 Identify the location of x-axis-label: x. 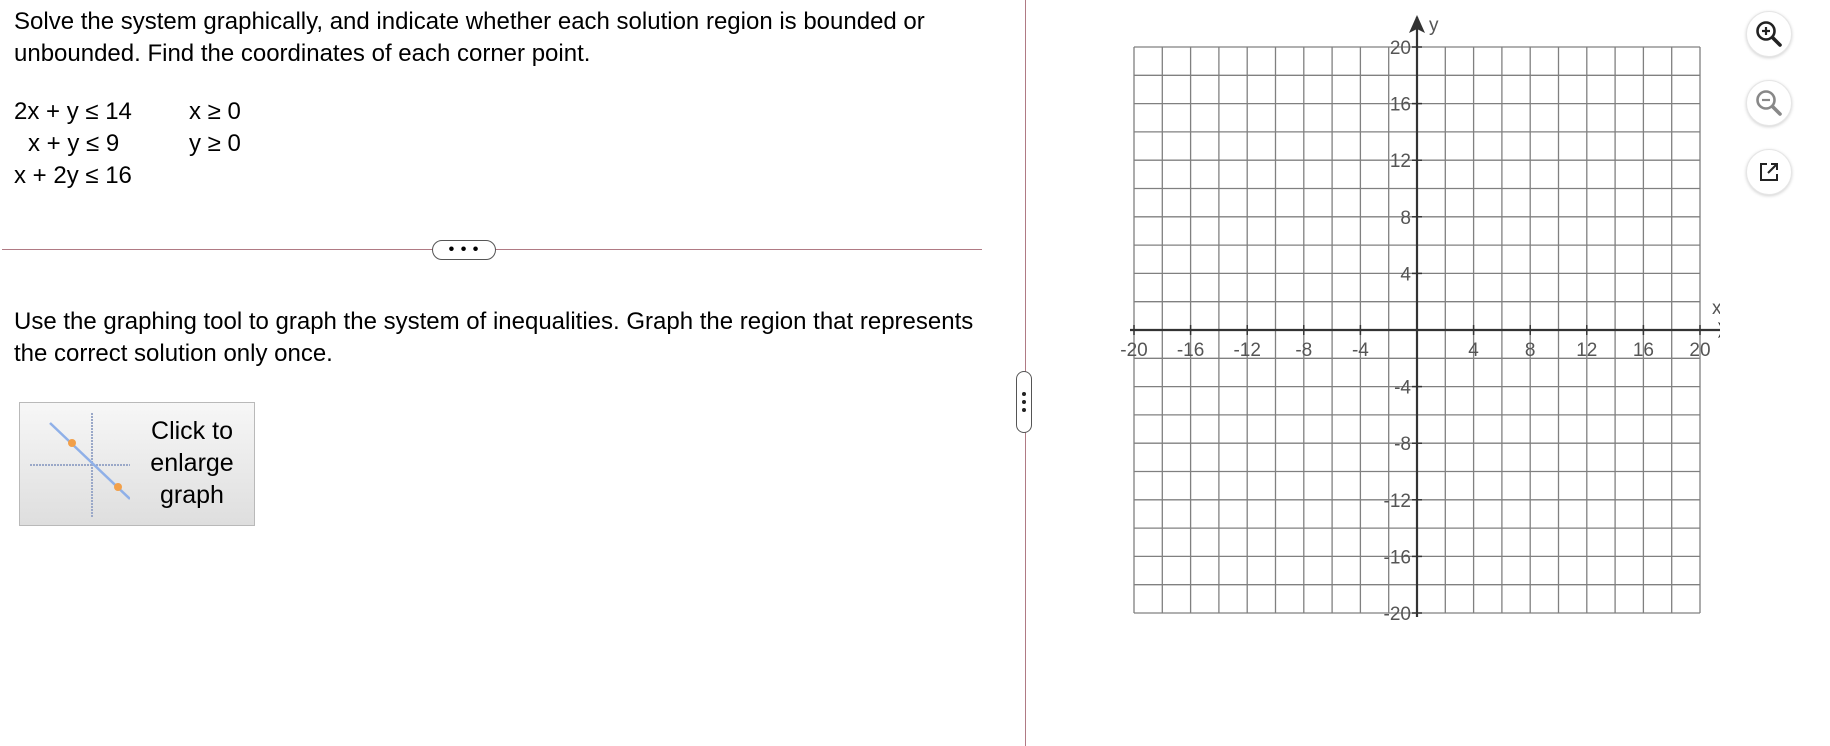
(1716, 308).